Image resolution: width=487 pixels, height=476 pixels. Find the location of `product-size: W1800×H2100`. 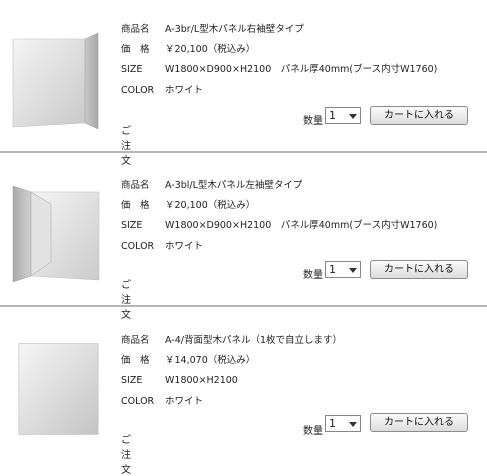

product-size: W1800×H2100 is located at coordinates (201, 380).